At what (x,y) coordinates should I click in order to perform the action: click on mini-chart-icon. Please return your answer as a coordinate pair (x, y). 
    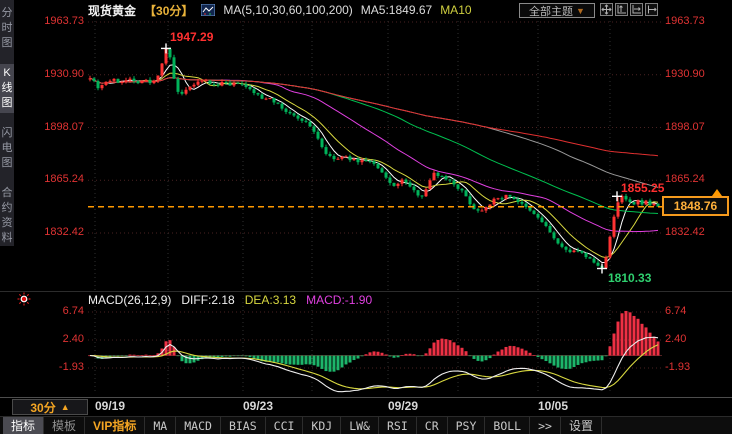
    Looking at the image, I should click on (208, 10).